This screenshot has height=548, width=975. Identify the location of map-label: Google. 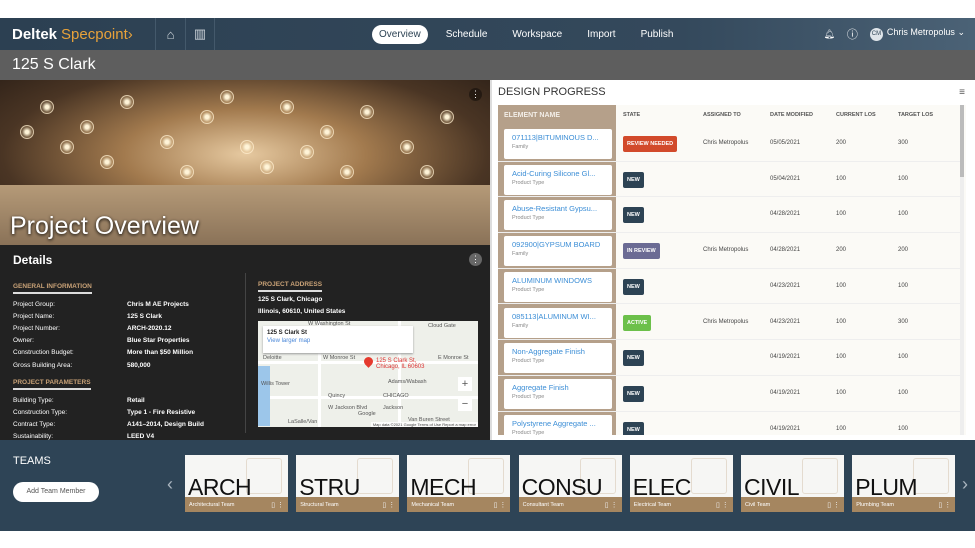
(367, 414).